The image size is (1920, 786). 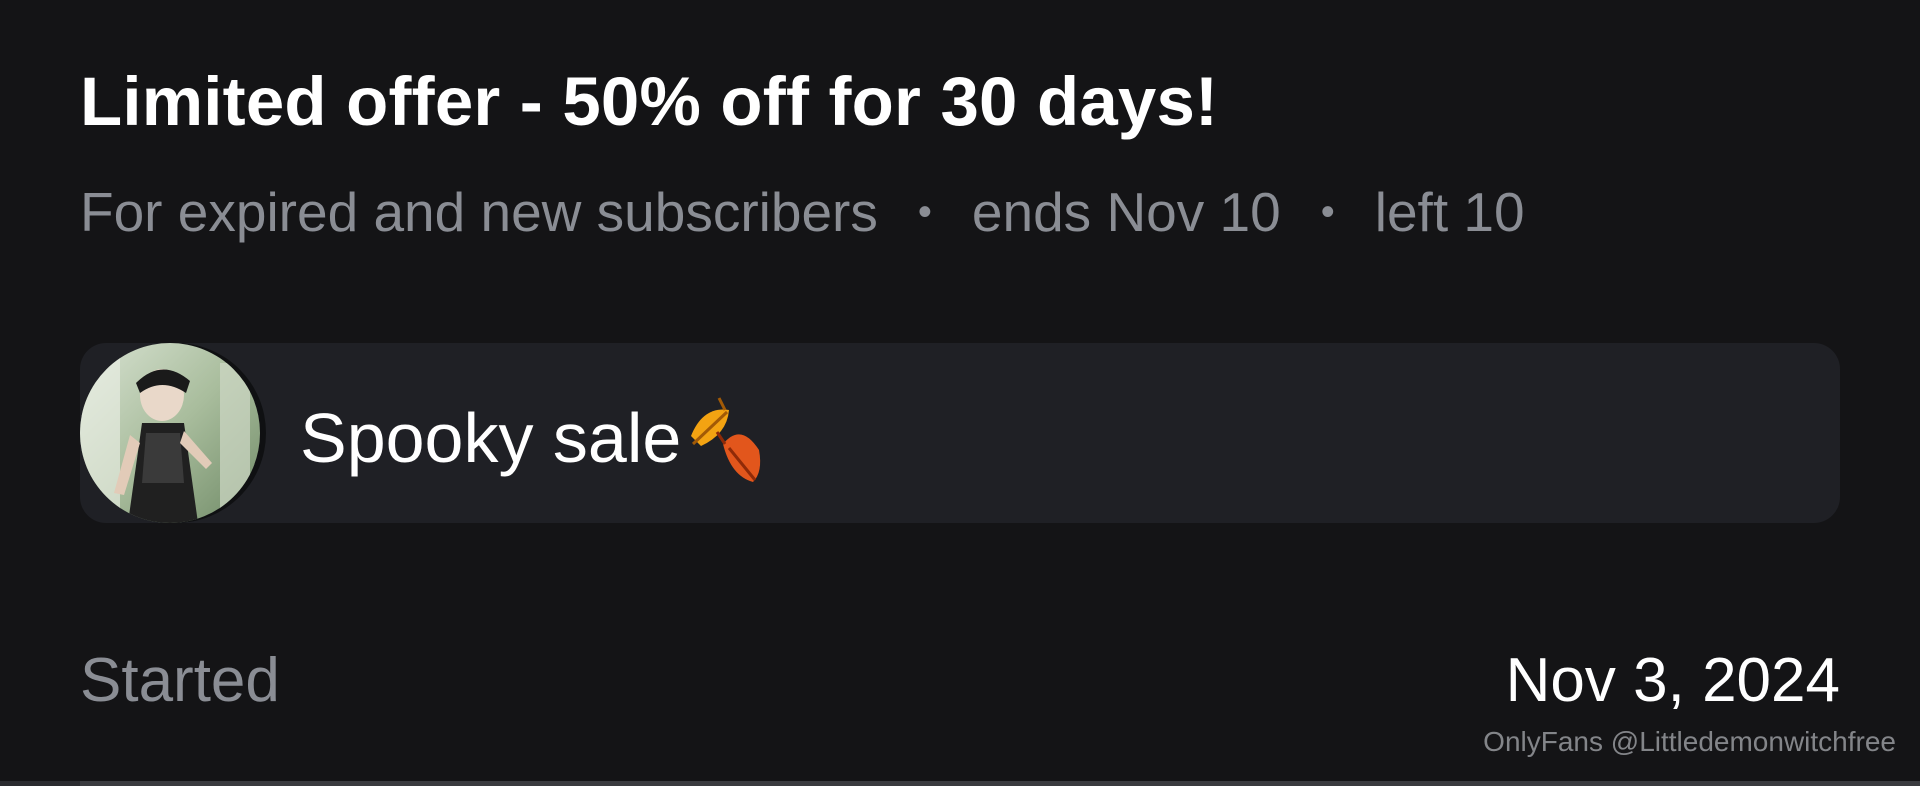 I want to click on offer-message: Spooky sale, so click(x=541, y=438).